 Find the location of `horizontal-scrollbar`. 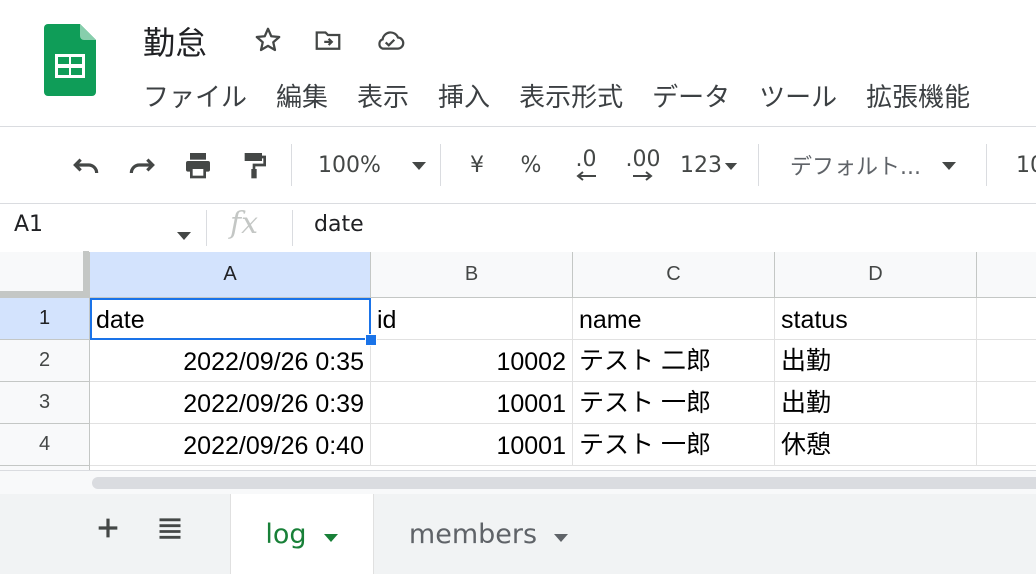

horizontal-scrollbar is located at coordinates (518, 482).